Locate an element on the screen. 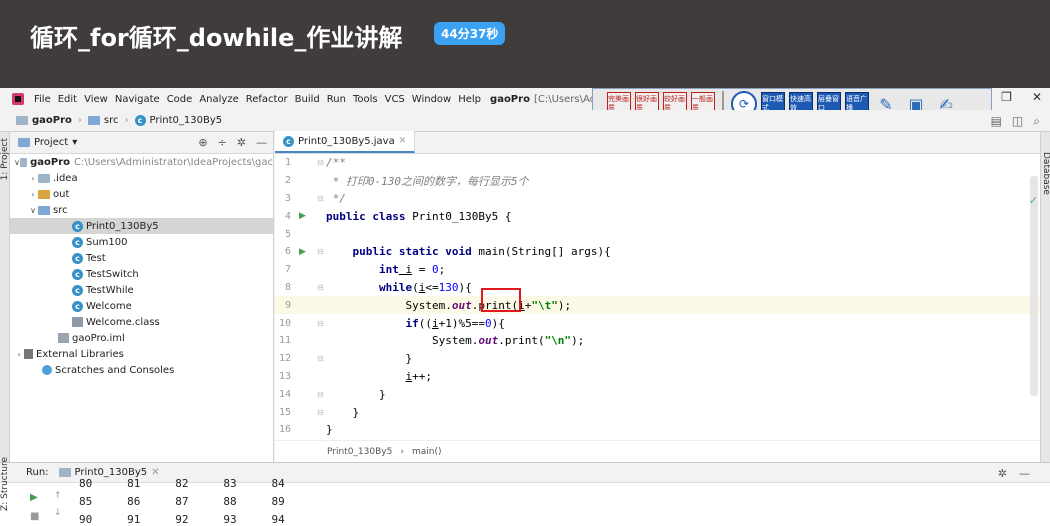  tree-item-welcome-class: Welcome.class is located at coordinates (141, 322).